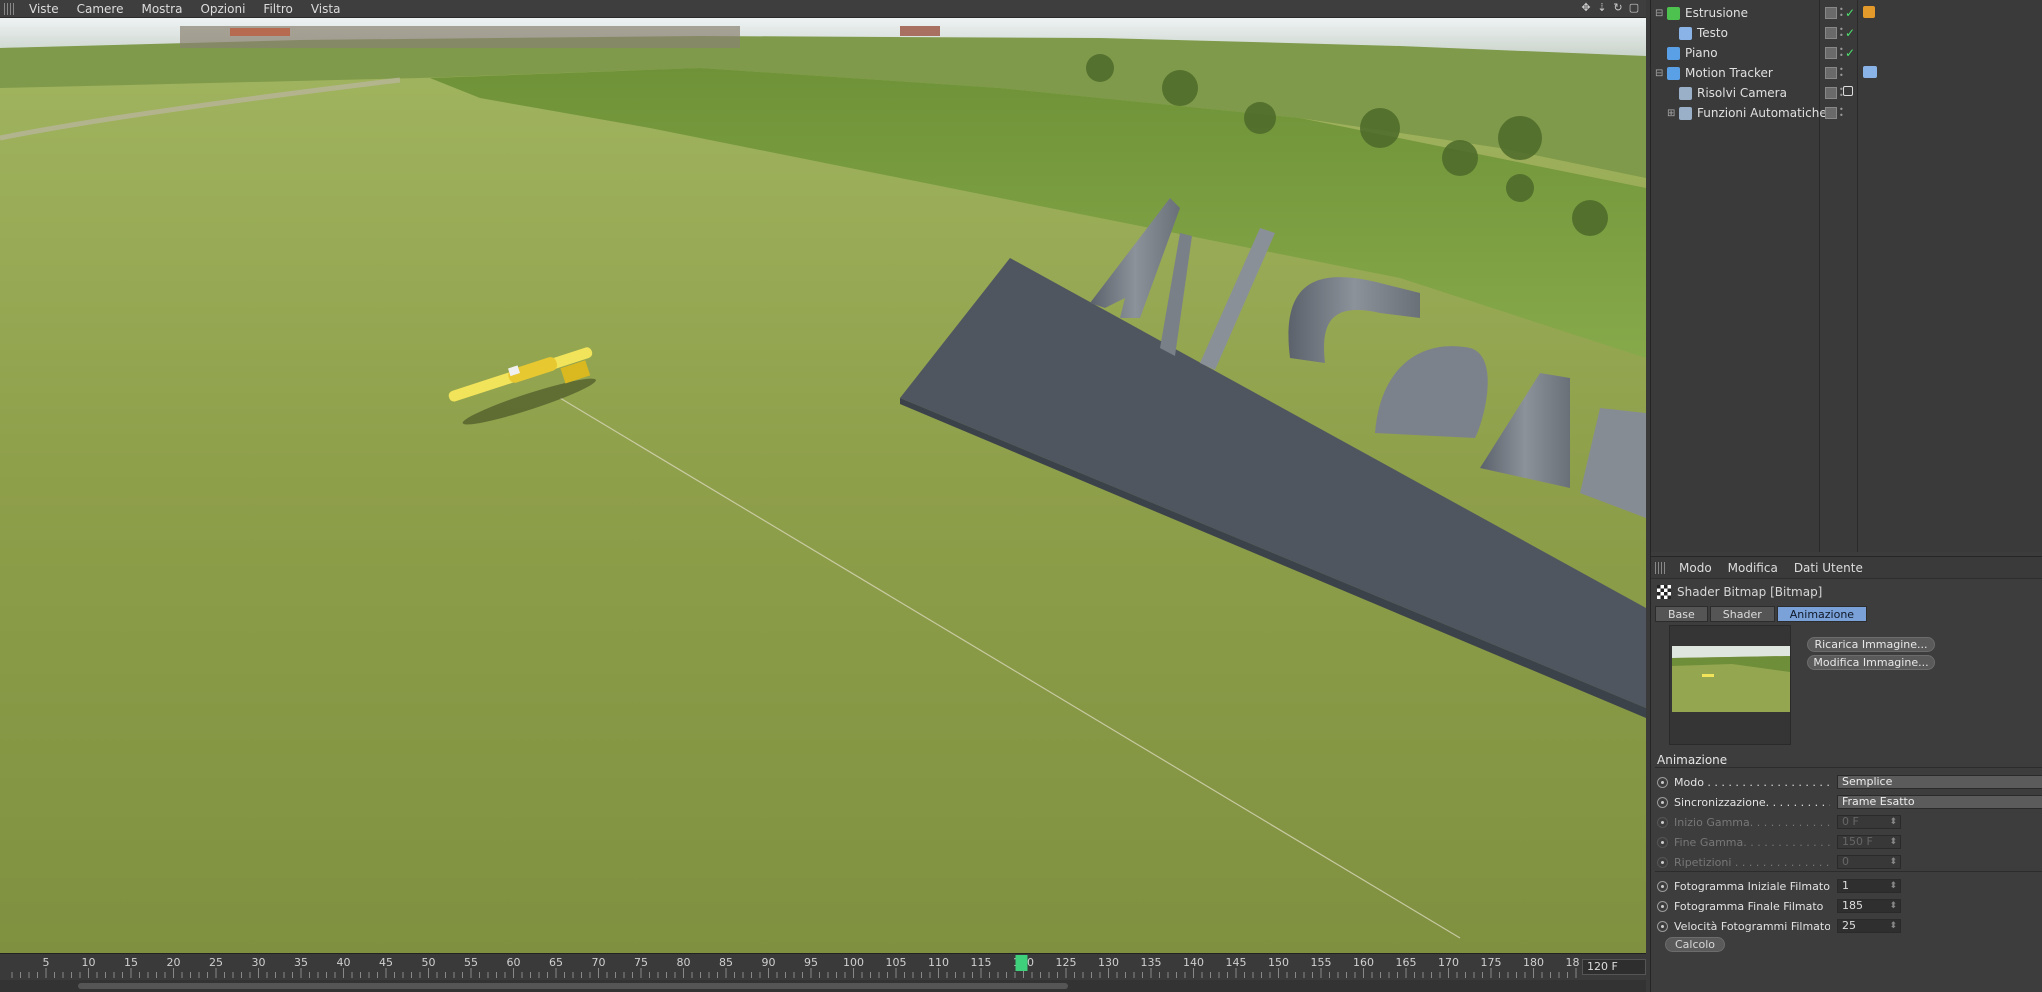 This screenshot has height=992, width=2042. I want to click on object-name: Motion Tracker, so click(1729, 73).